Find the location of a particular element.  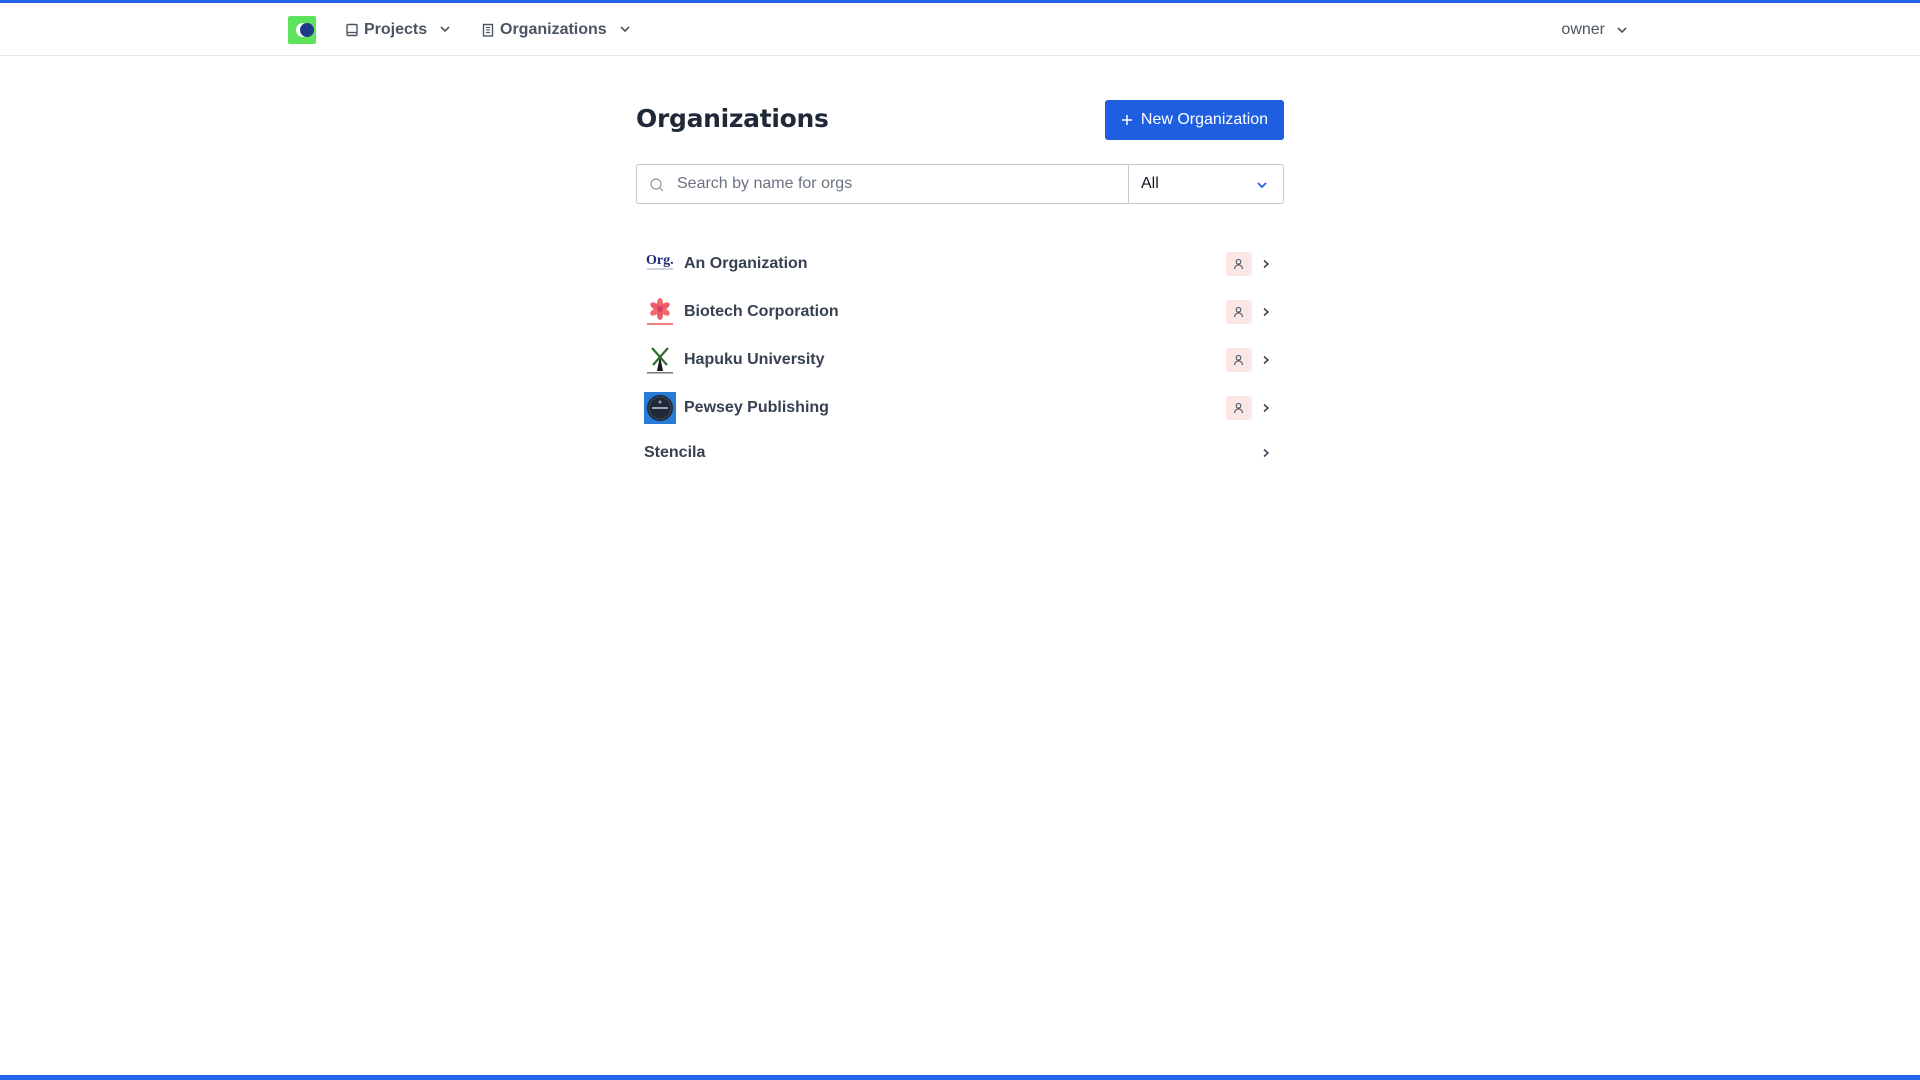

org-name: An Organization is located at coordinates (746, 263).